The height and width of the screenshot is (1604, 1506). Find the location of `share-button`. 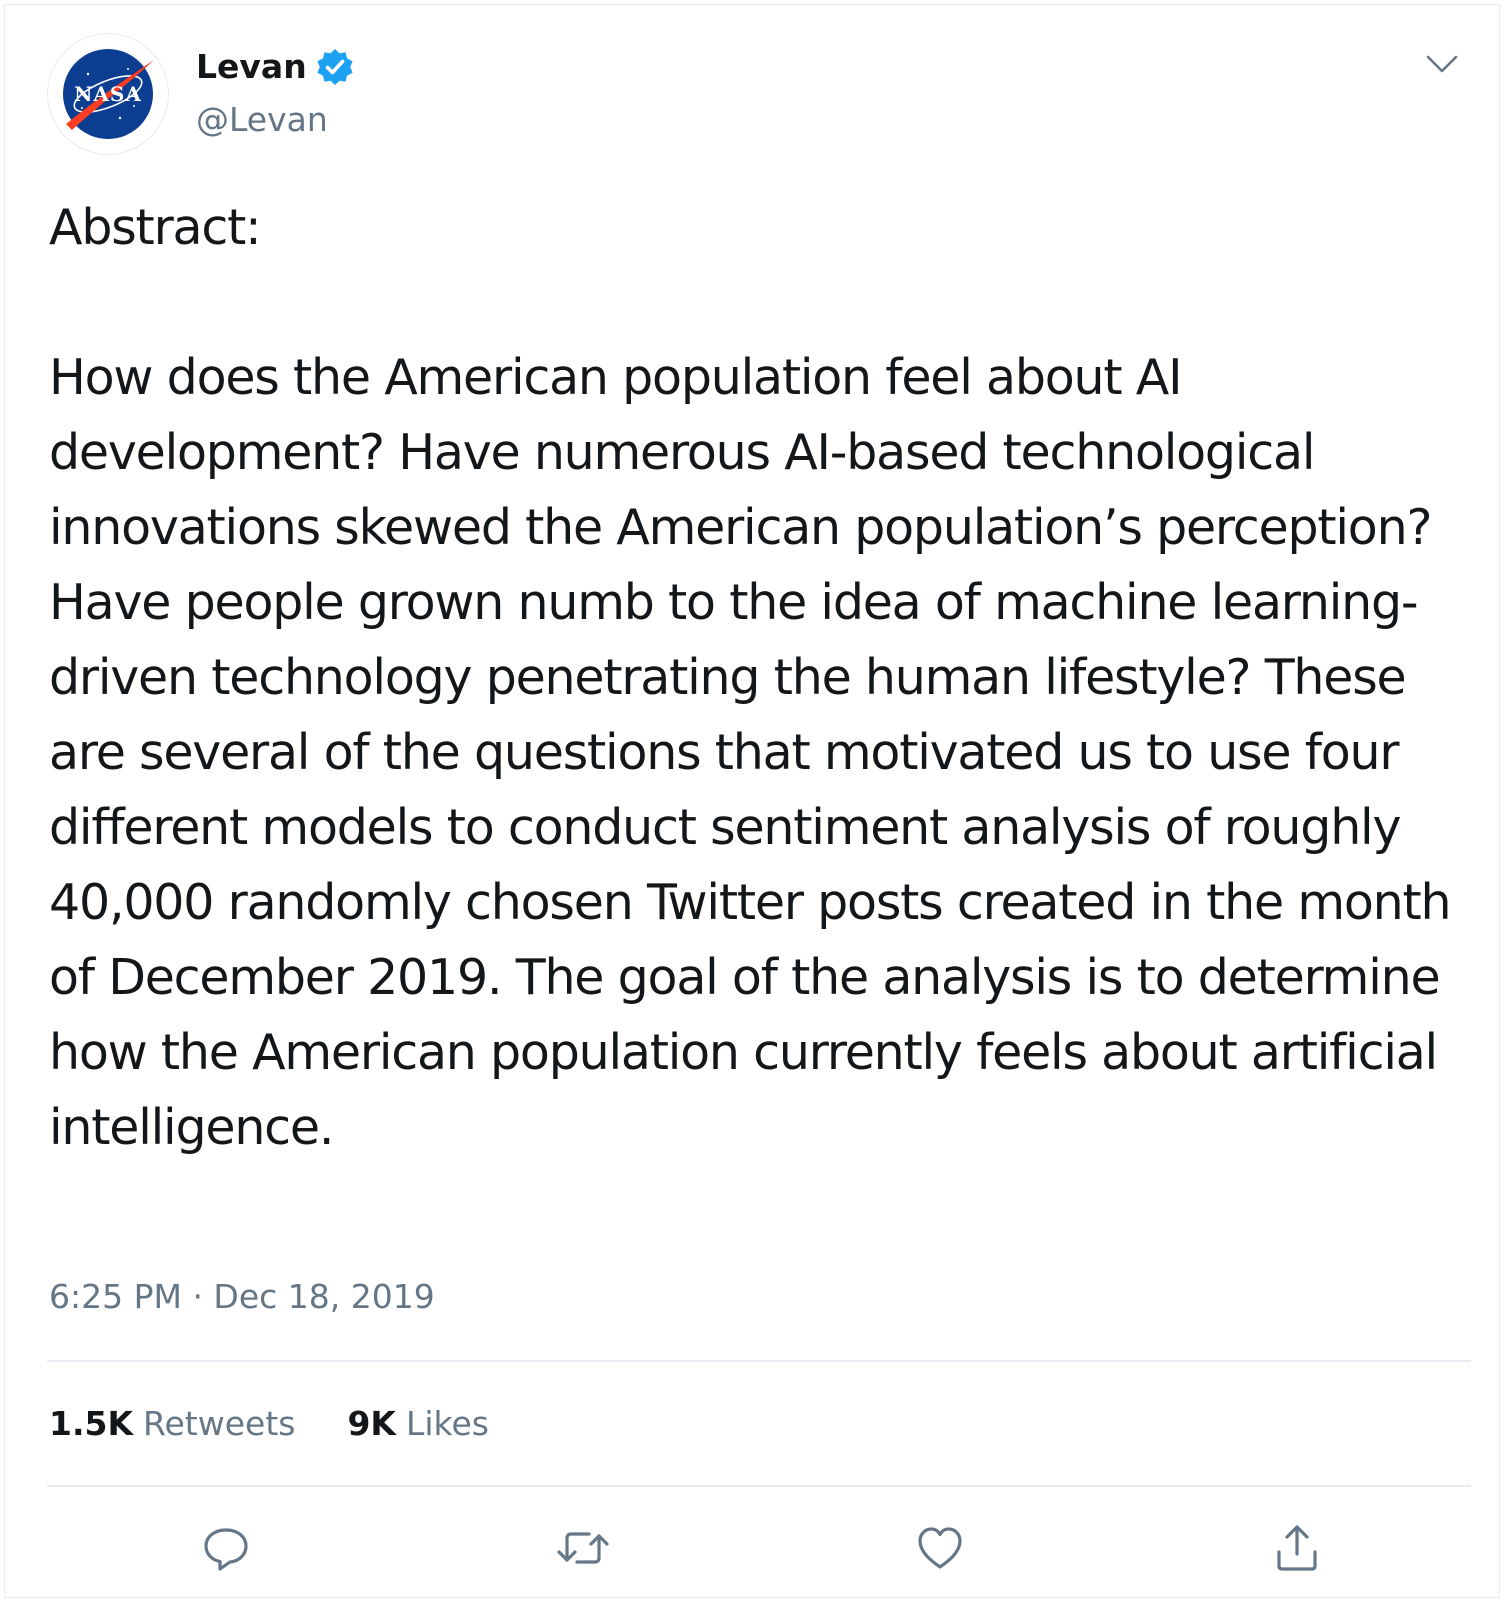

share-button is located at coordinates (1297, 1548).